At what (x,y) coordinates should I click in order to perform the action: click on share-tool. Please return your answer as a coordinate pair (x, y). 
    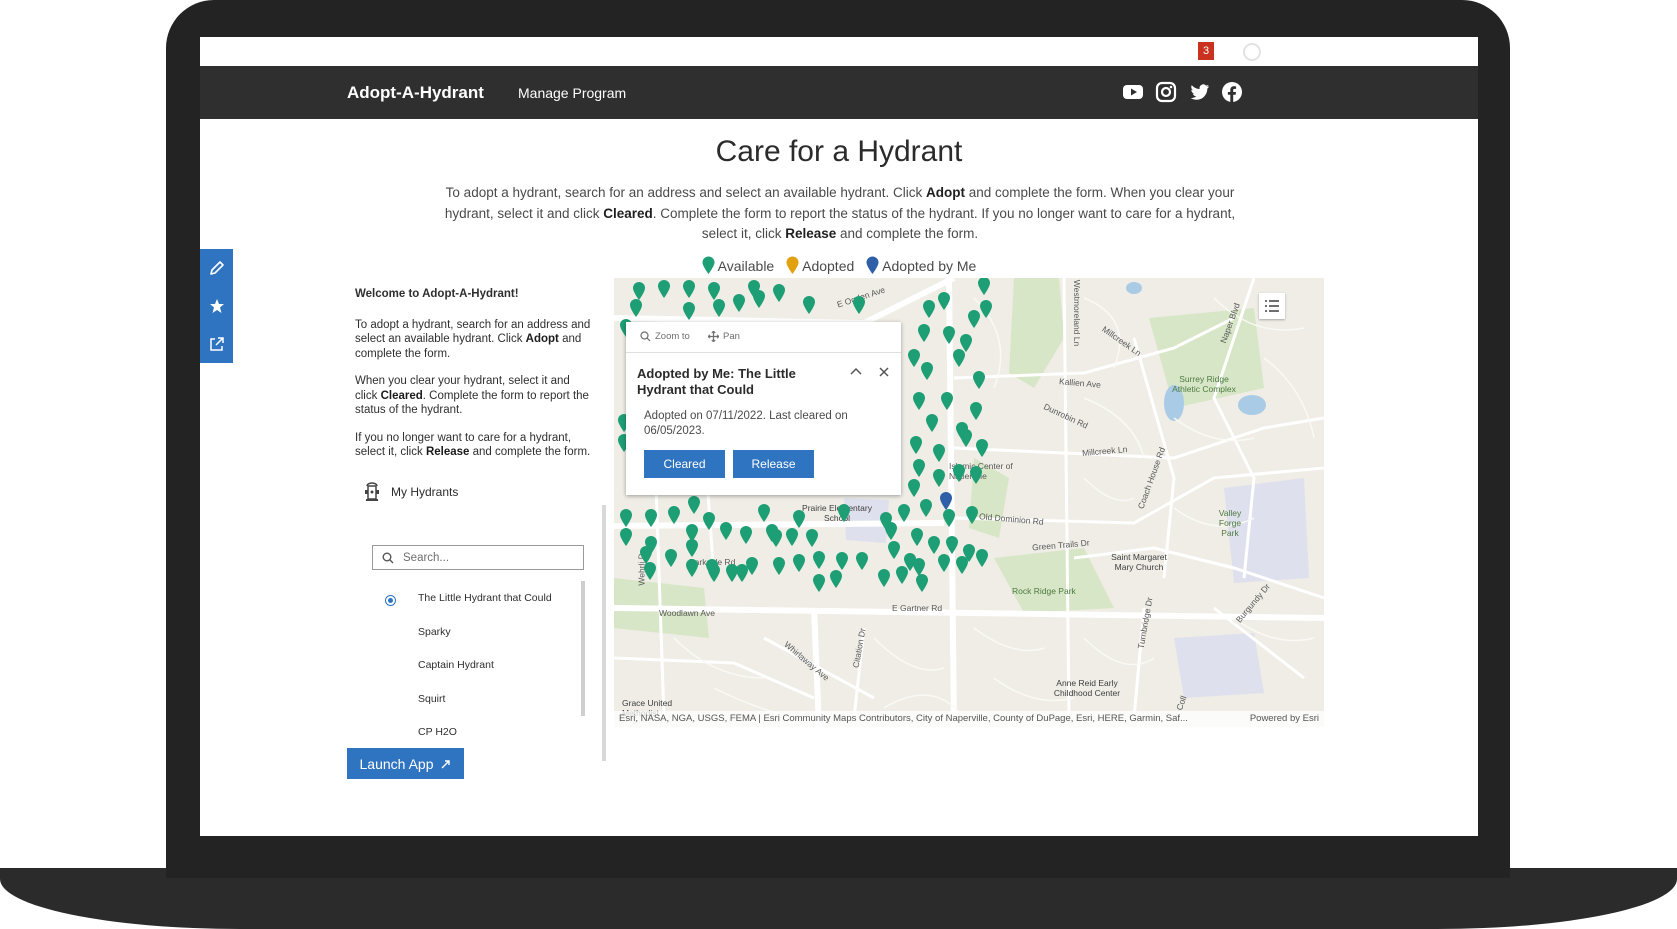
    Looking at the image, I should click on (216, 344).